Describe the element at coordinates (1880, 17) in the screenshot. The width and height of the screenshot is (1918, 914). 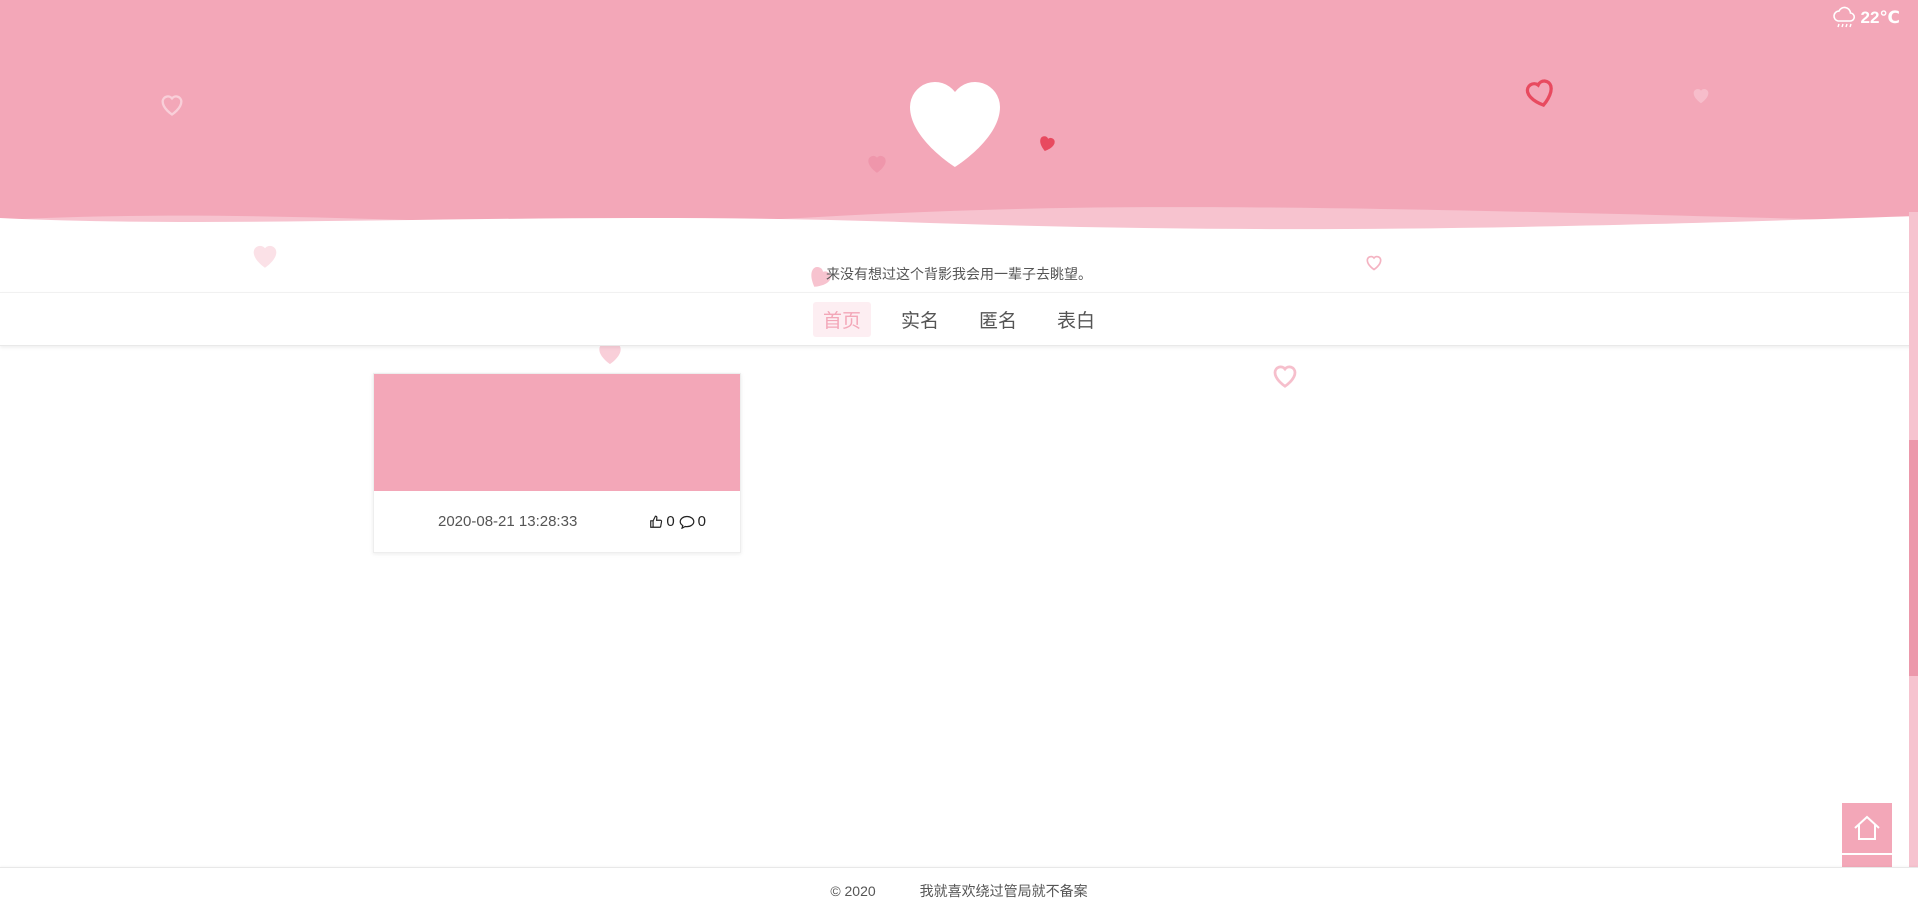
I see `weather-temperature: 22℃` at that location.